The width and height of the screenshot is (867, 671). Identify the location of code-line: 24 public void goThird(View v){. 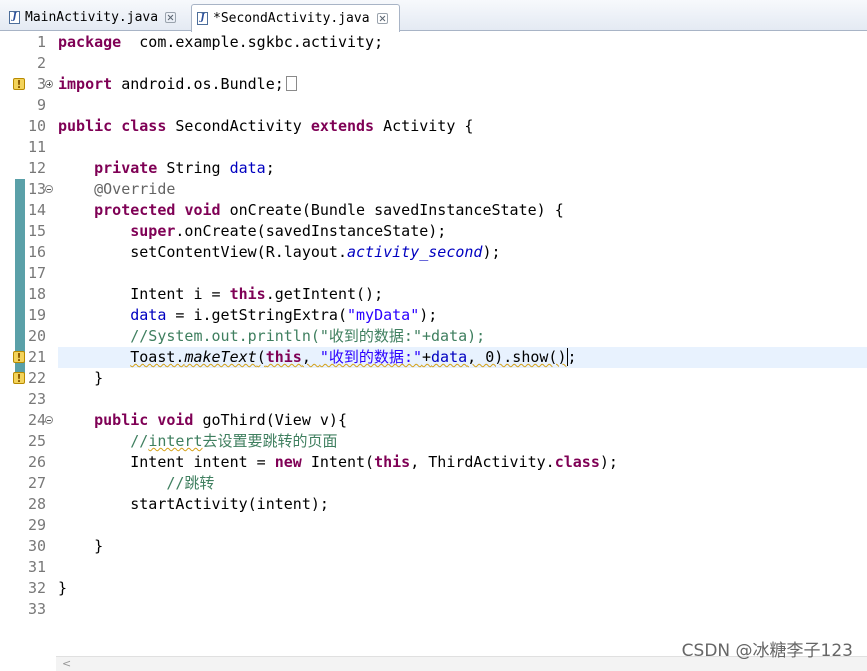
(433, 420).